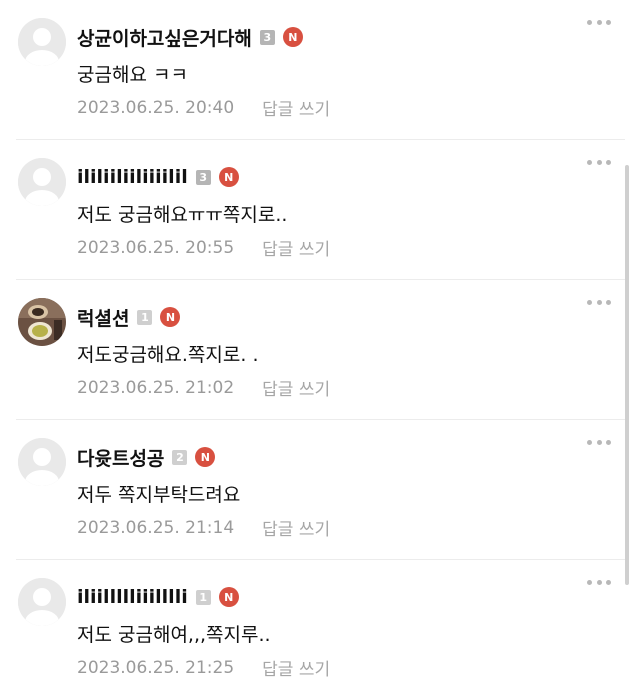 The image size is (641, 700). I want to click on comment-text: 저도 궁금해요ㅠㅠ쪽지로.., so click(182, 215).